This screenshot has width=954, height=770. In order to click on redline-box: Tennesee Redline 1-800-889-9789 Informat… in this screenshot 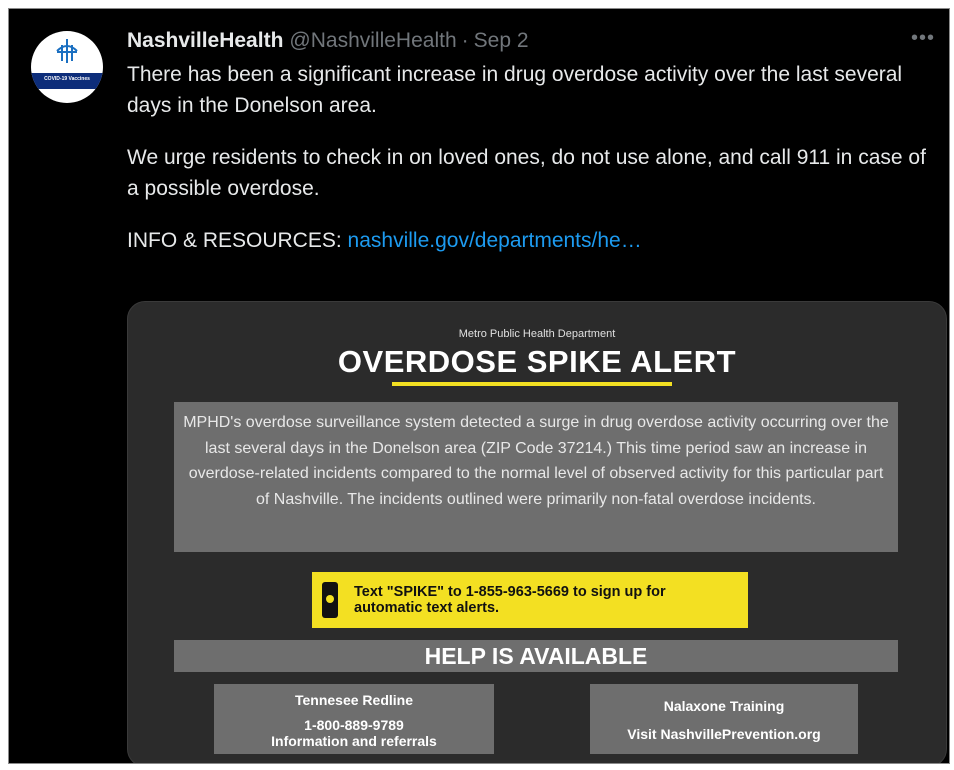, I will do `click(354, 719)`.